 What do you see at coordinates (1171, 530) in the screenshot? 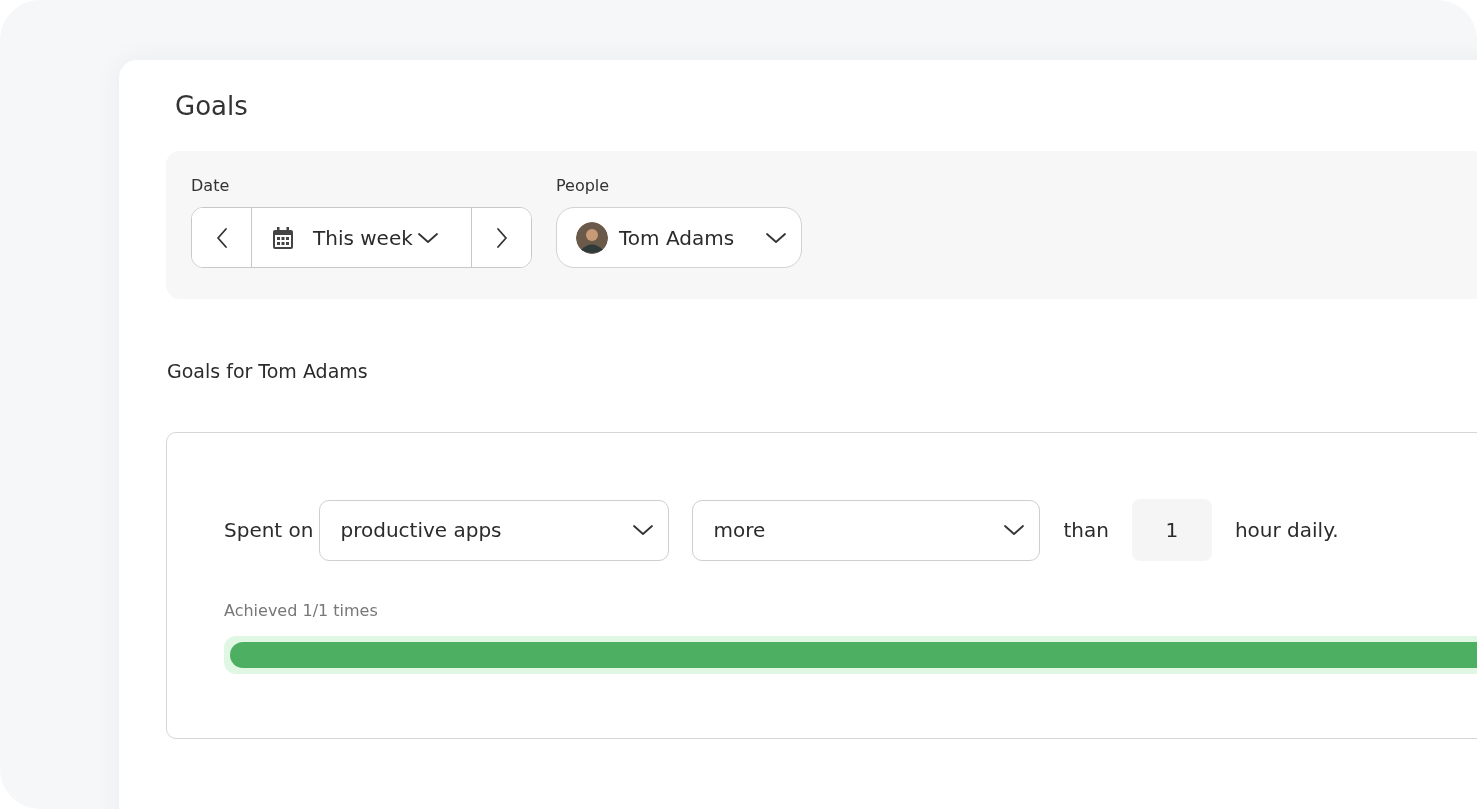
I see `amount-field: 1` at bounding box center [1171, 530].